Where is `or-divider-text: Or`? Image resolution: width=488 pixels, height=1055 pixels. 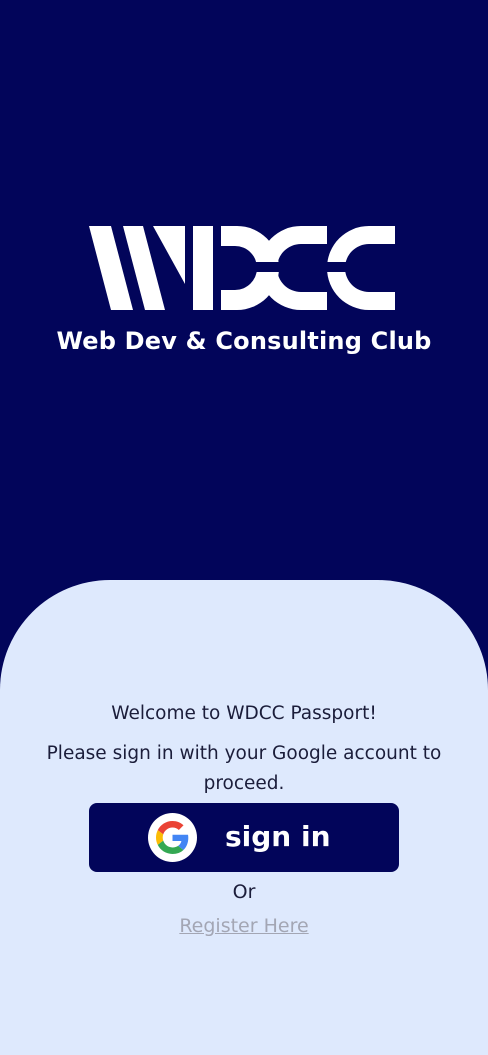
or-divider-text: Or is located at coordinates (244, 892).